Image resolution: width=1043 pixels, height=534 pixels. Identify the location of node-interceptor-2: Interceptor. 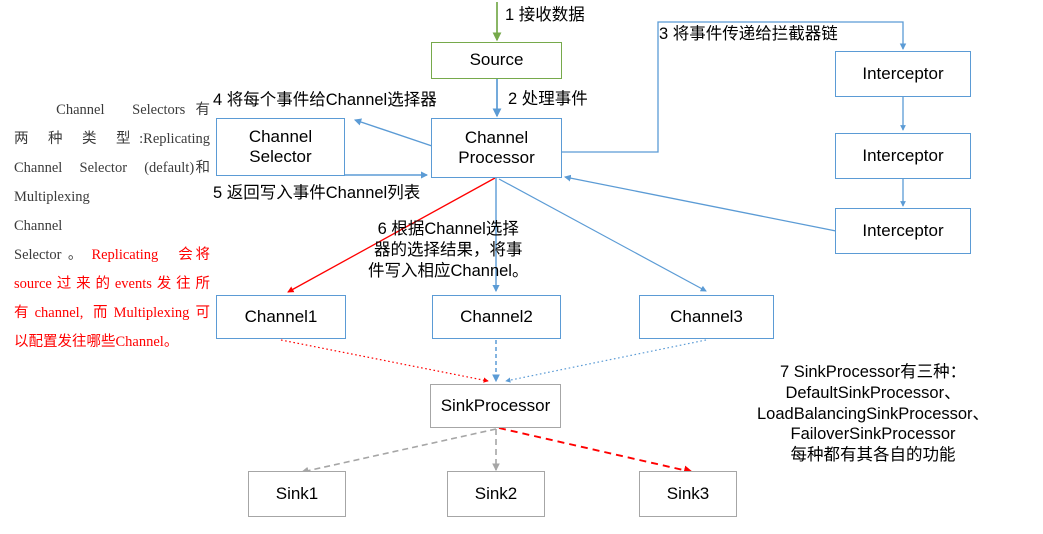
(903, 156).